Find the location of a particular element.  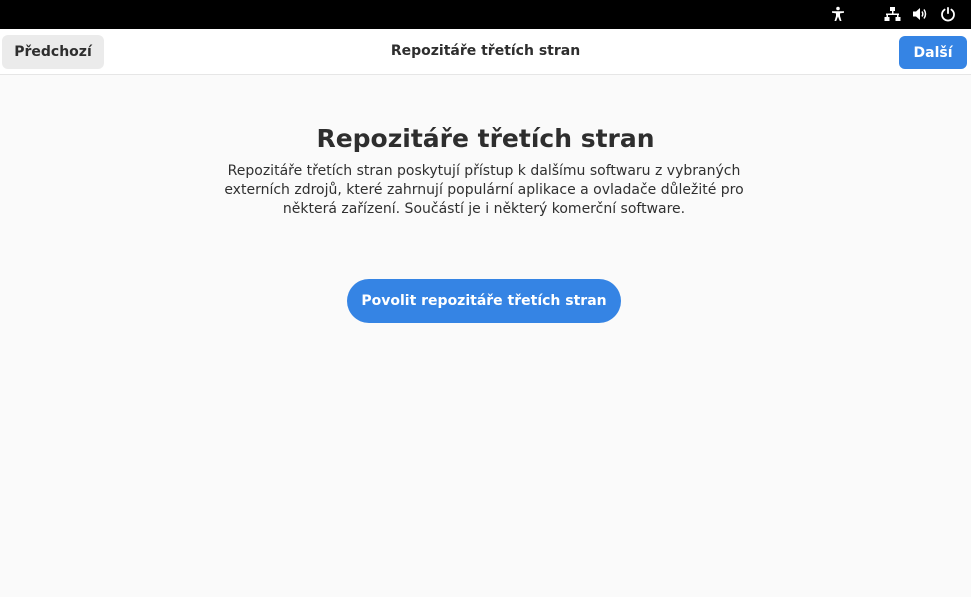

header-title: Repozitáře třetích stran is located at coordinates (485, 51).